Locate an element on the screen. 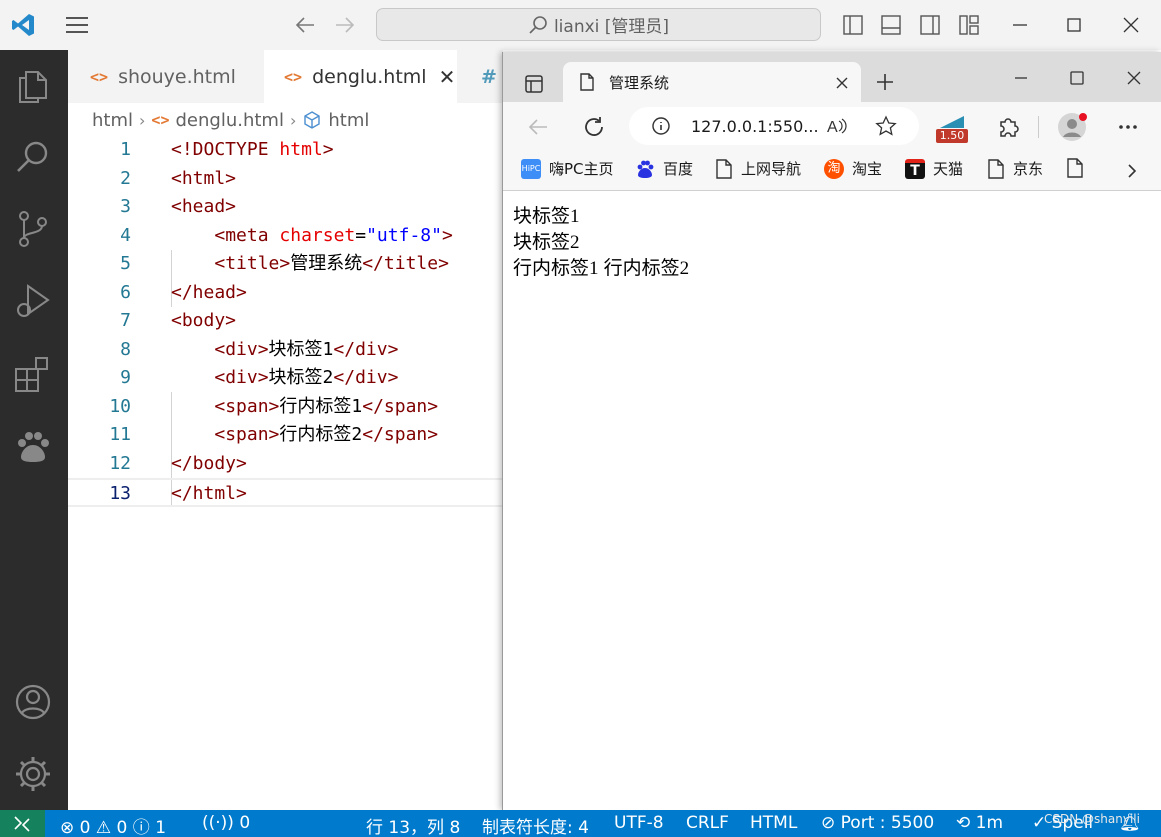  remote-icon is located at coordinates (22, 824).